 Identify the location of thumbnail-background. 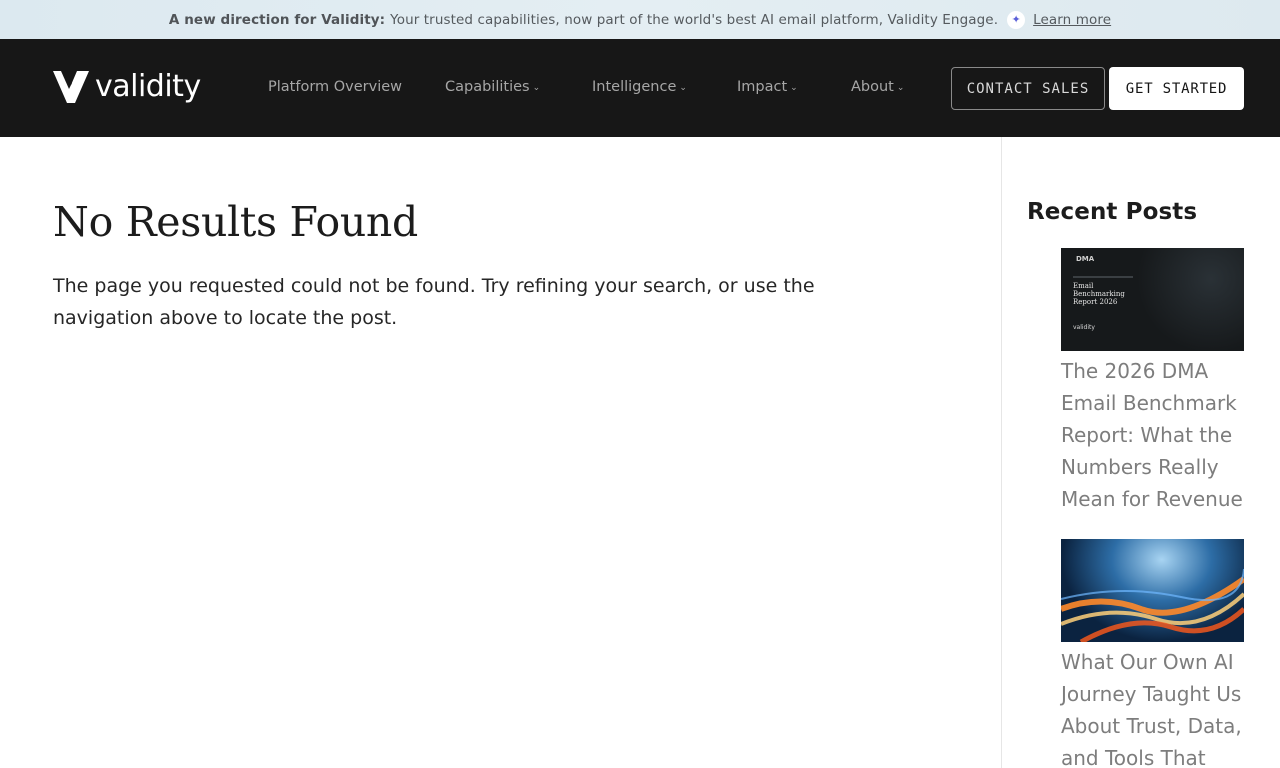
(1189, 299).